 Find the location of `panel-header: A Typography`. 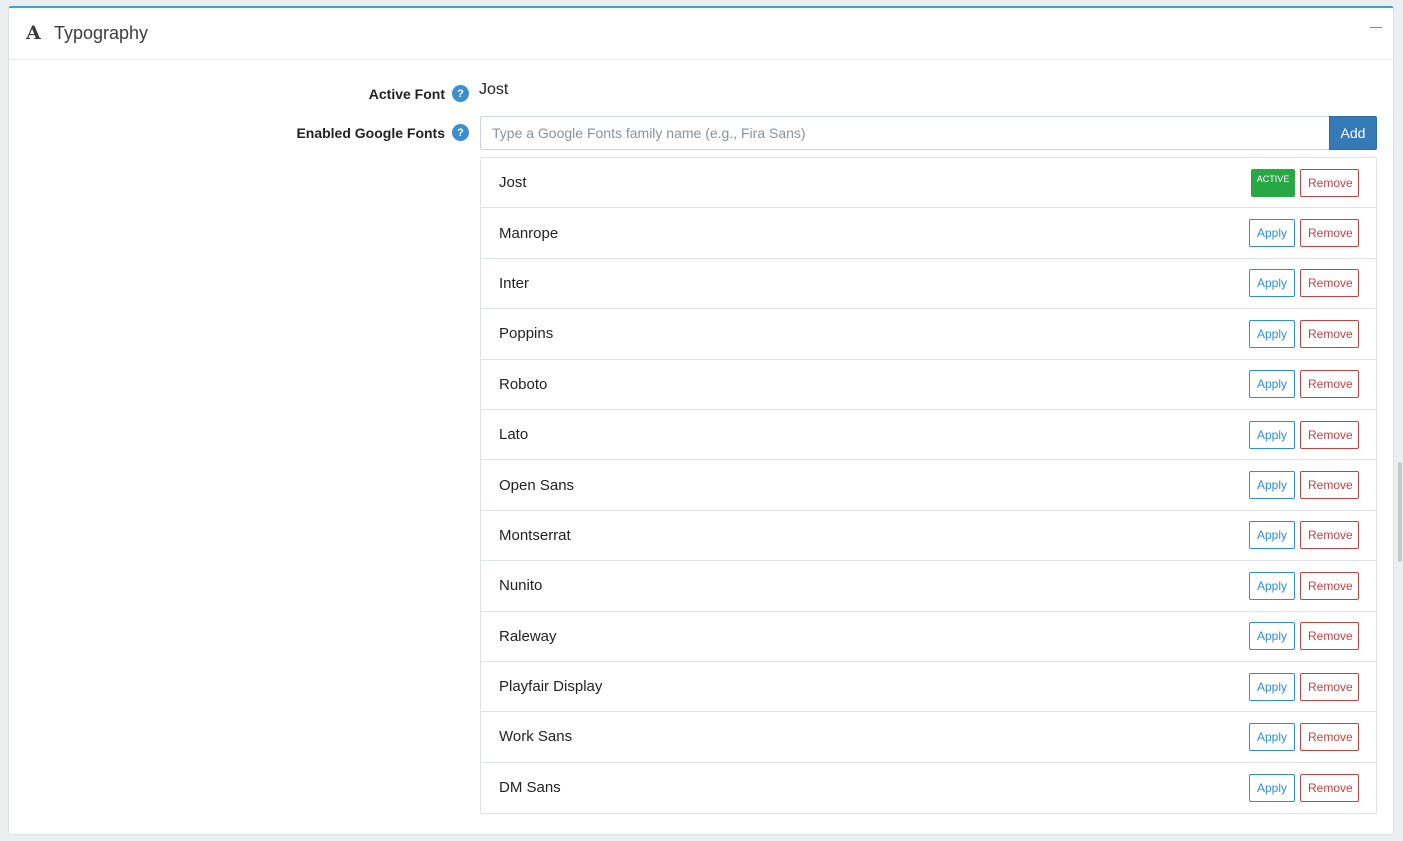

panel-header: A Typography is located at coordinates (701, 34).